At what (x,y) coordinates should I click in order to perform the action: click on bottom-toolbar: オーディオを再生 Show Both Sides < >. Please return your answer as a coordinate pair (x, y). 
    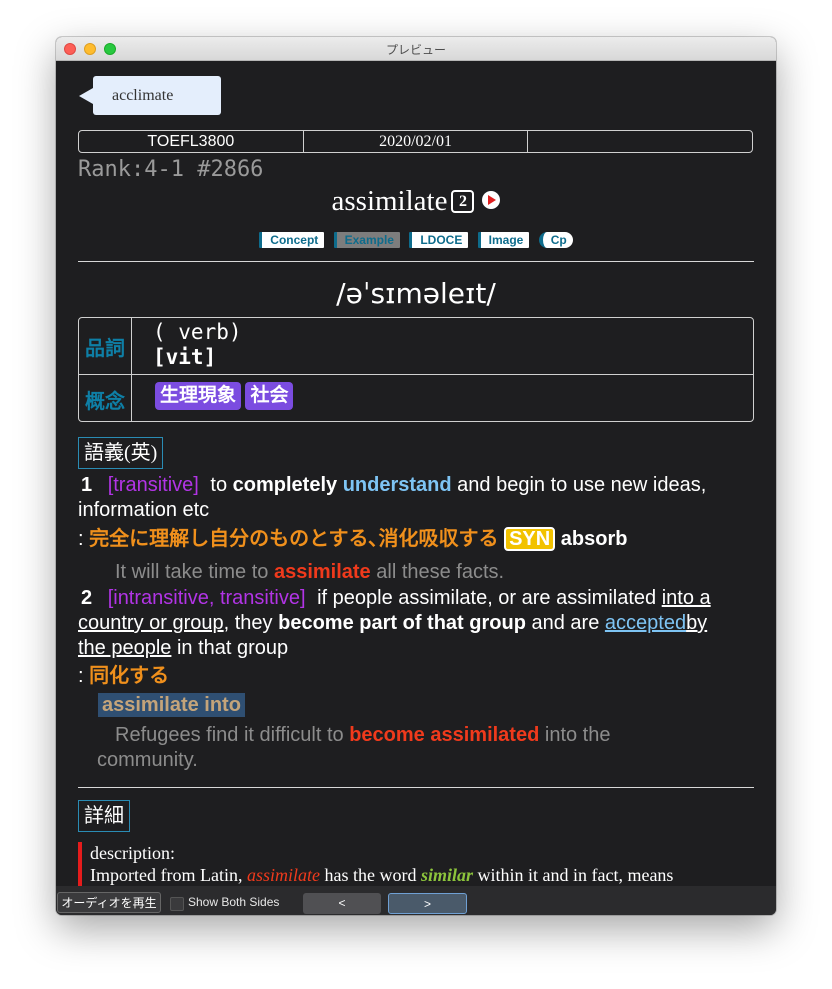
    Looking at the image, I should click on (416, 900).